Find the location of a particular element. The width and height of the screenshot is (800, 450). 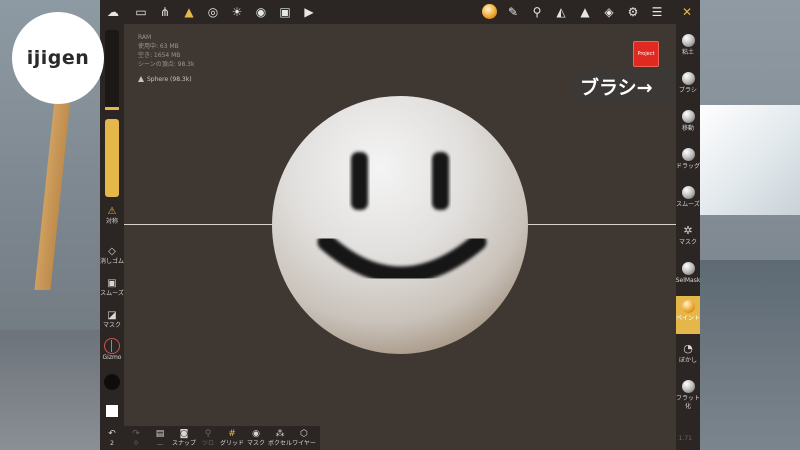

layers-icon: ◈ is located at coordinates (609, 12).